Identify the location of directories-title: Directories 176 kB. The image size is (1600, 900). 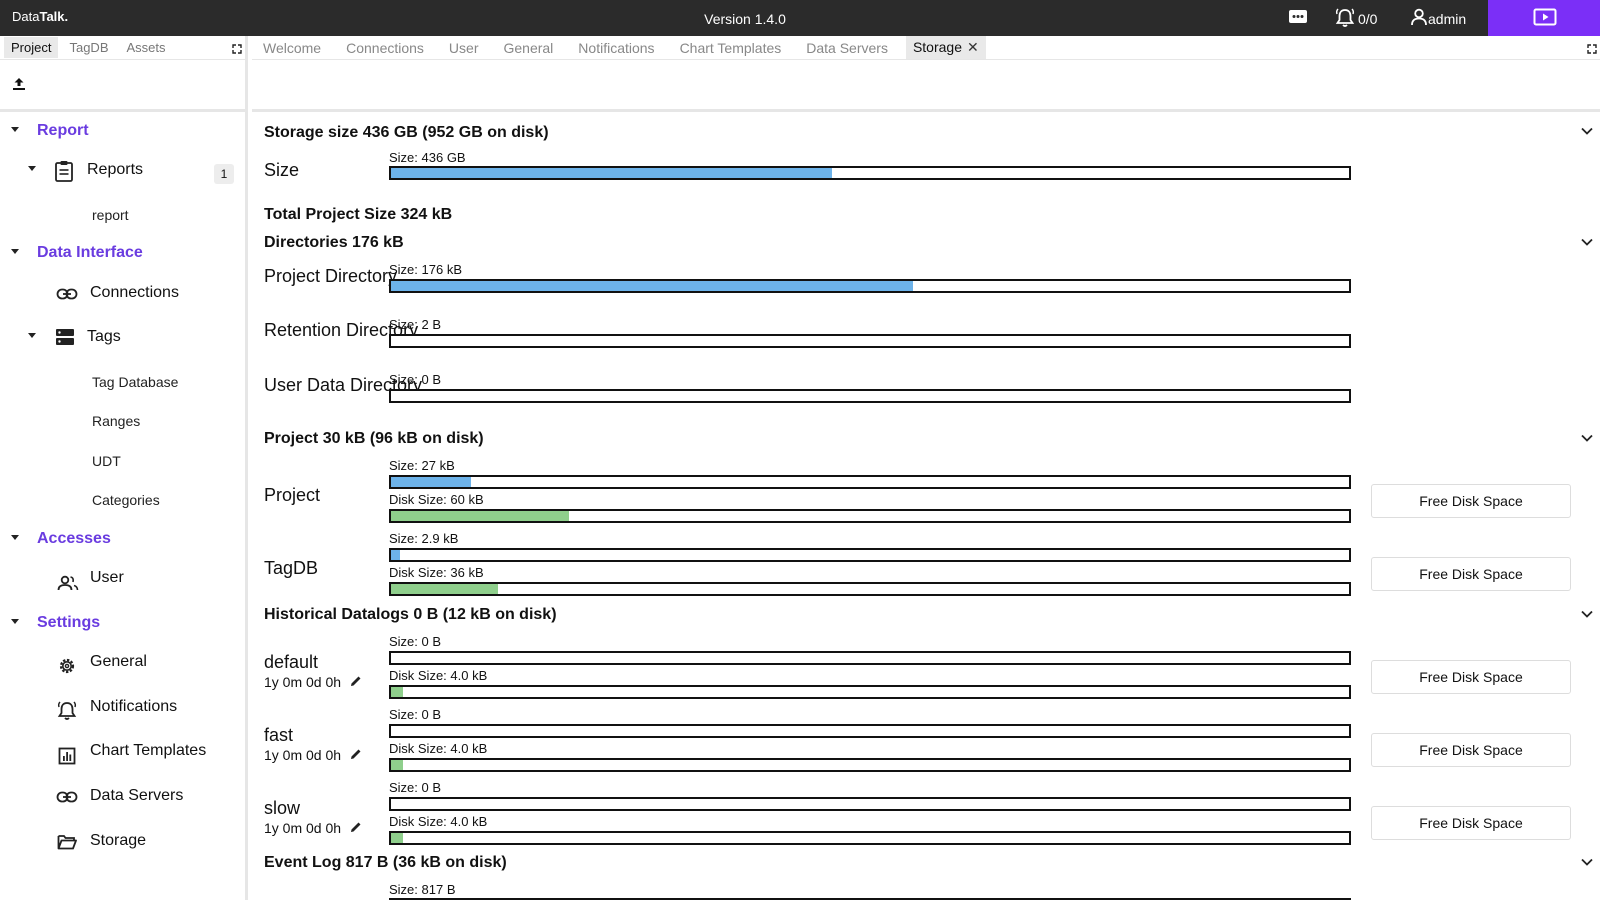
(334, 242).